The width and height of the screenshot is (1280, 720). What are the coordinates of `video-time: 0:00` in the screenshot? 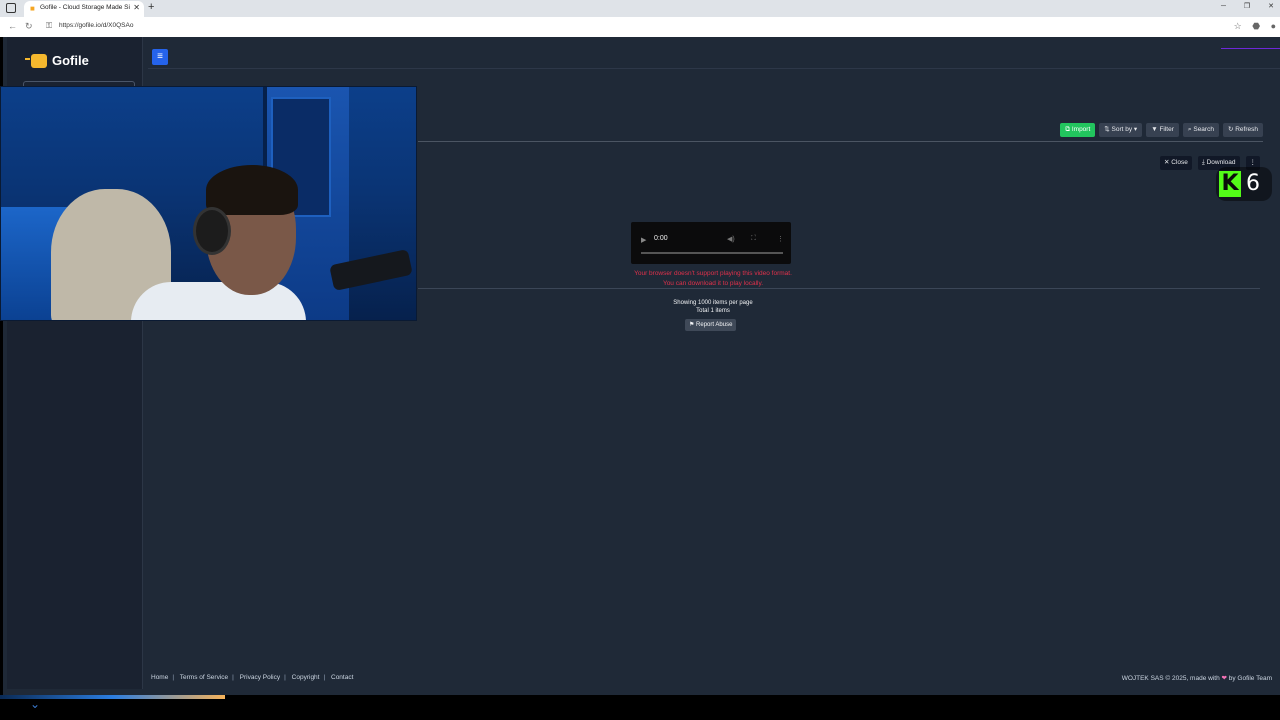 It's located at (661, 238).